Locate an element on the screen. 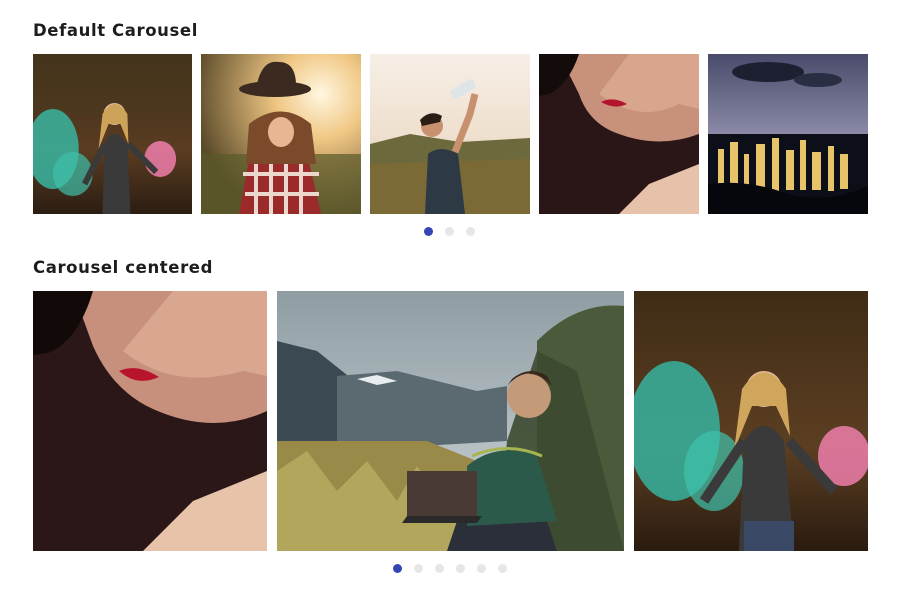  carousel-slide-smoke-woman is located at coordinates (112, 134).